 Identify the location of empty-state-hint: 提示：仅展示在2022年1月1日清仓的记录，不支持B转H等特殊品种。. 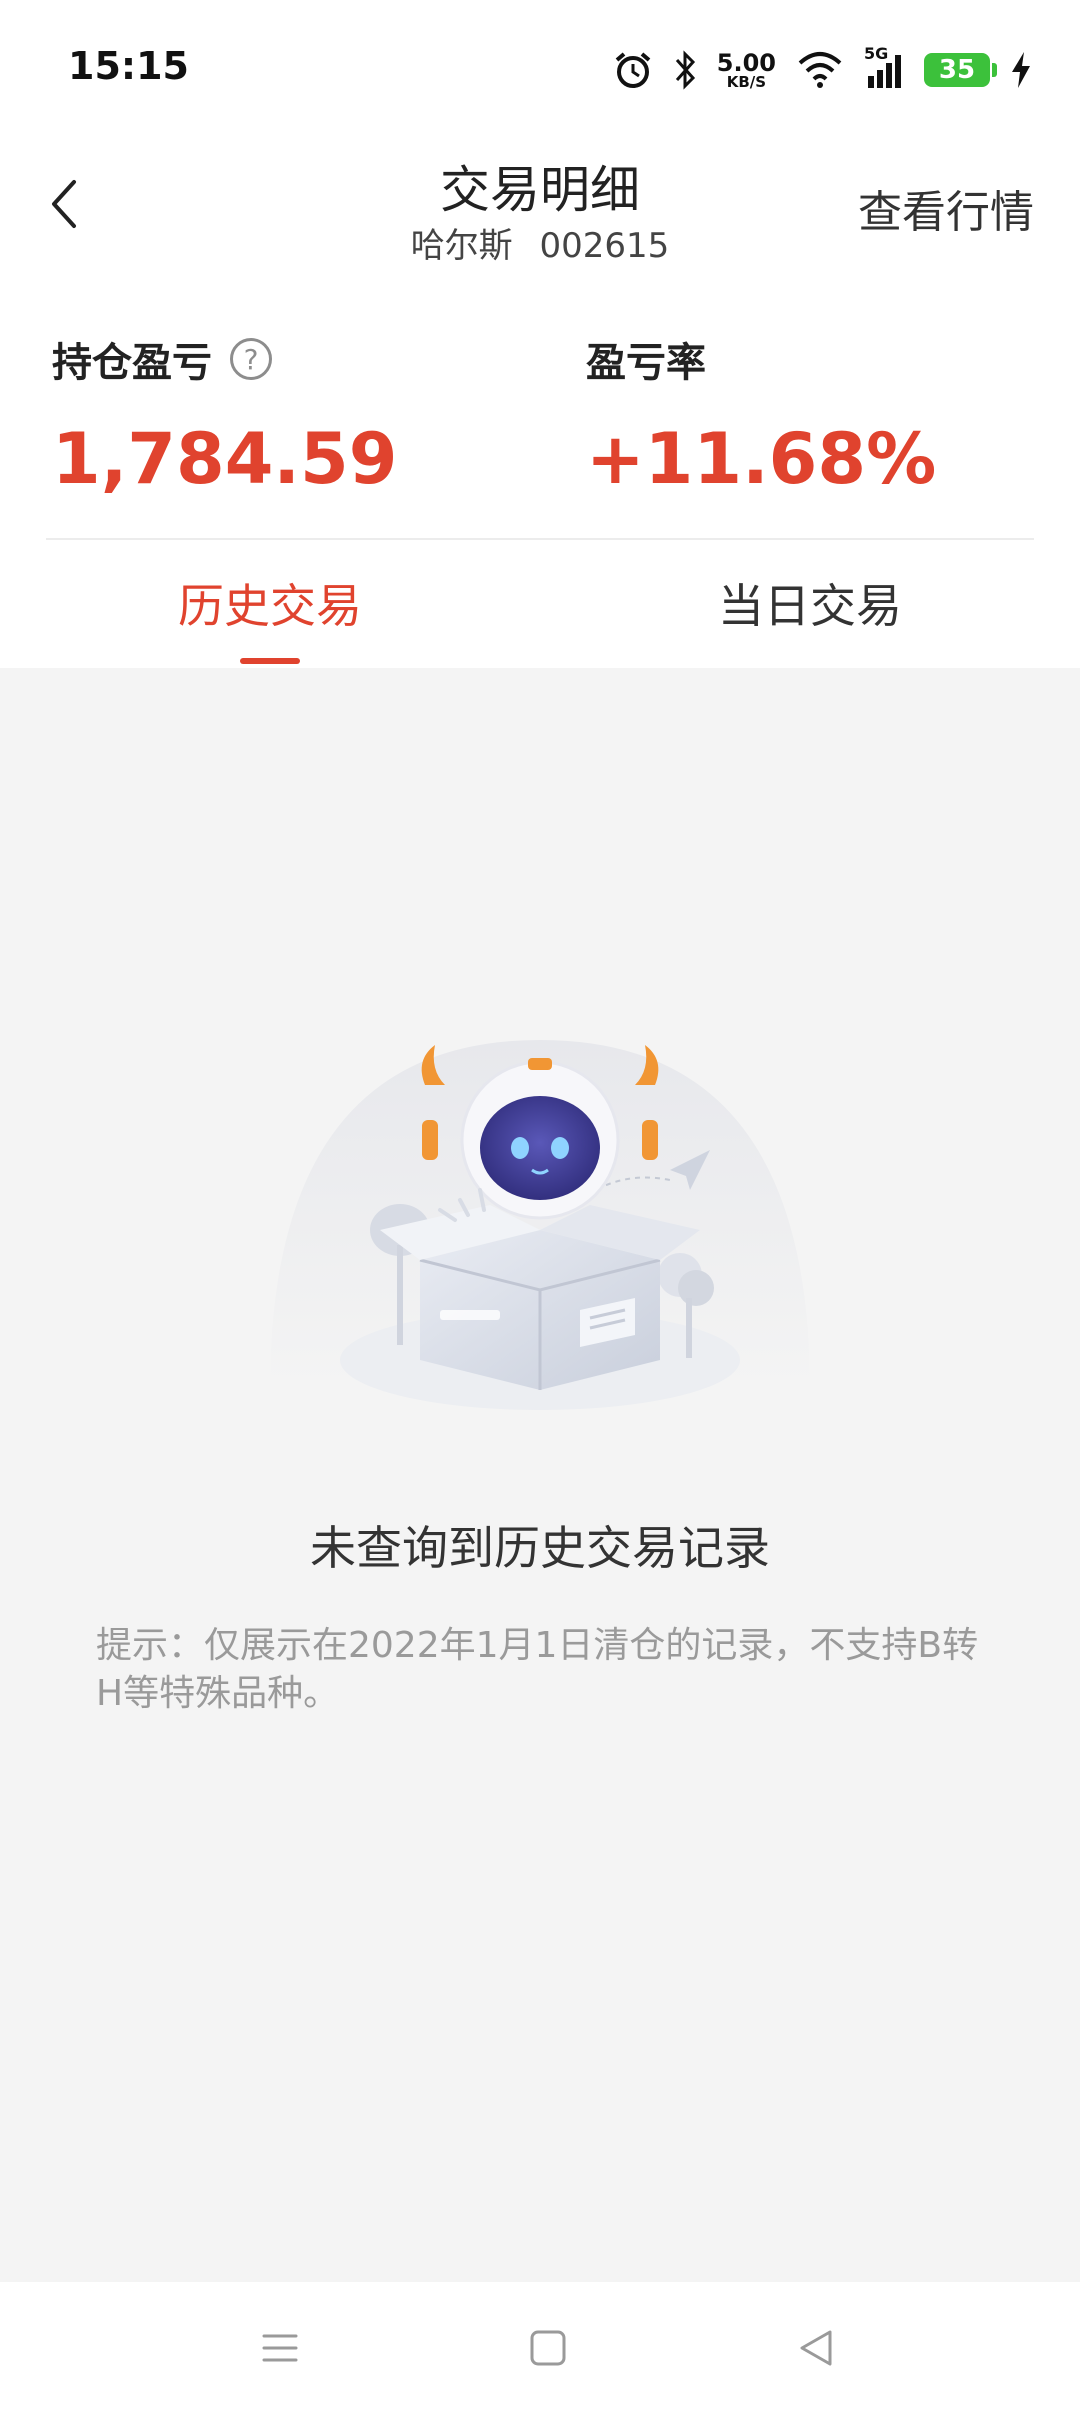
(537, 1669).